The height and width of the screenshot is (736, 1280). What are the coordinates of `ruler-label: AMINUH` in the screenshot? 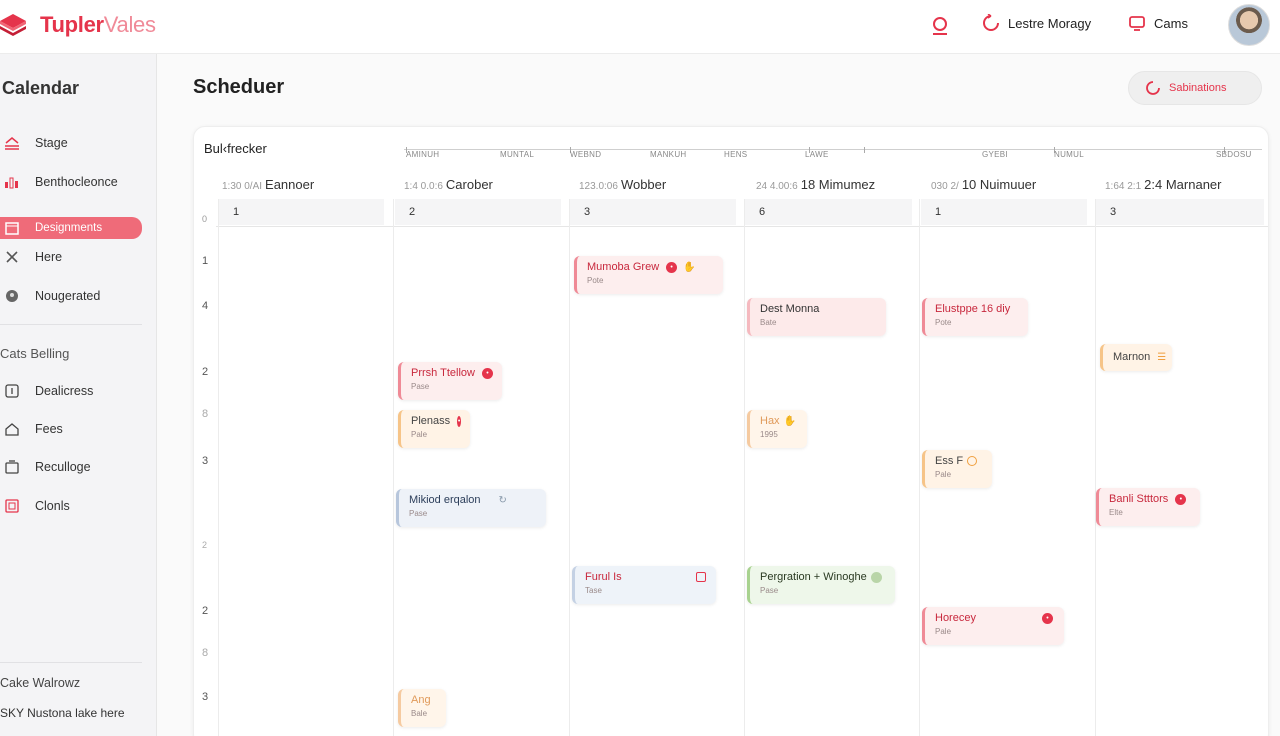 It's located at (423, 154).